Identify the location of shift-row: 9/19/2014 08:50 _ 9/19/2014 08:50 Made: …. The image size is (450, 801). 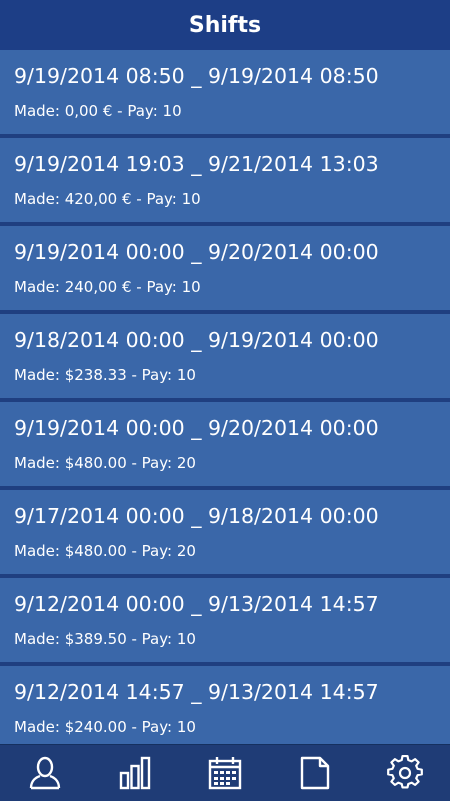
(225, 94).